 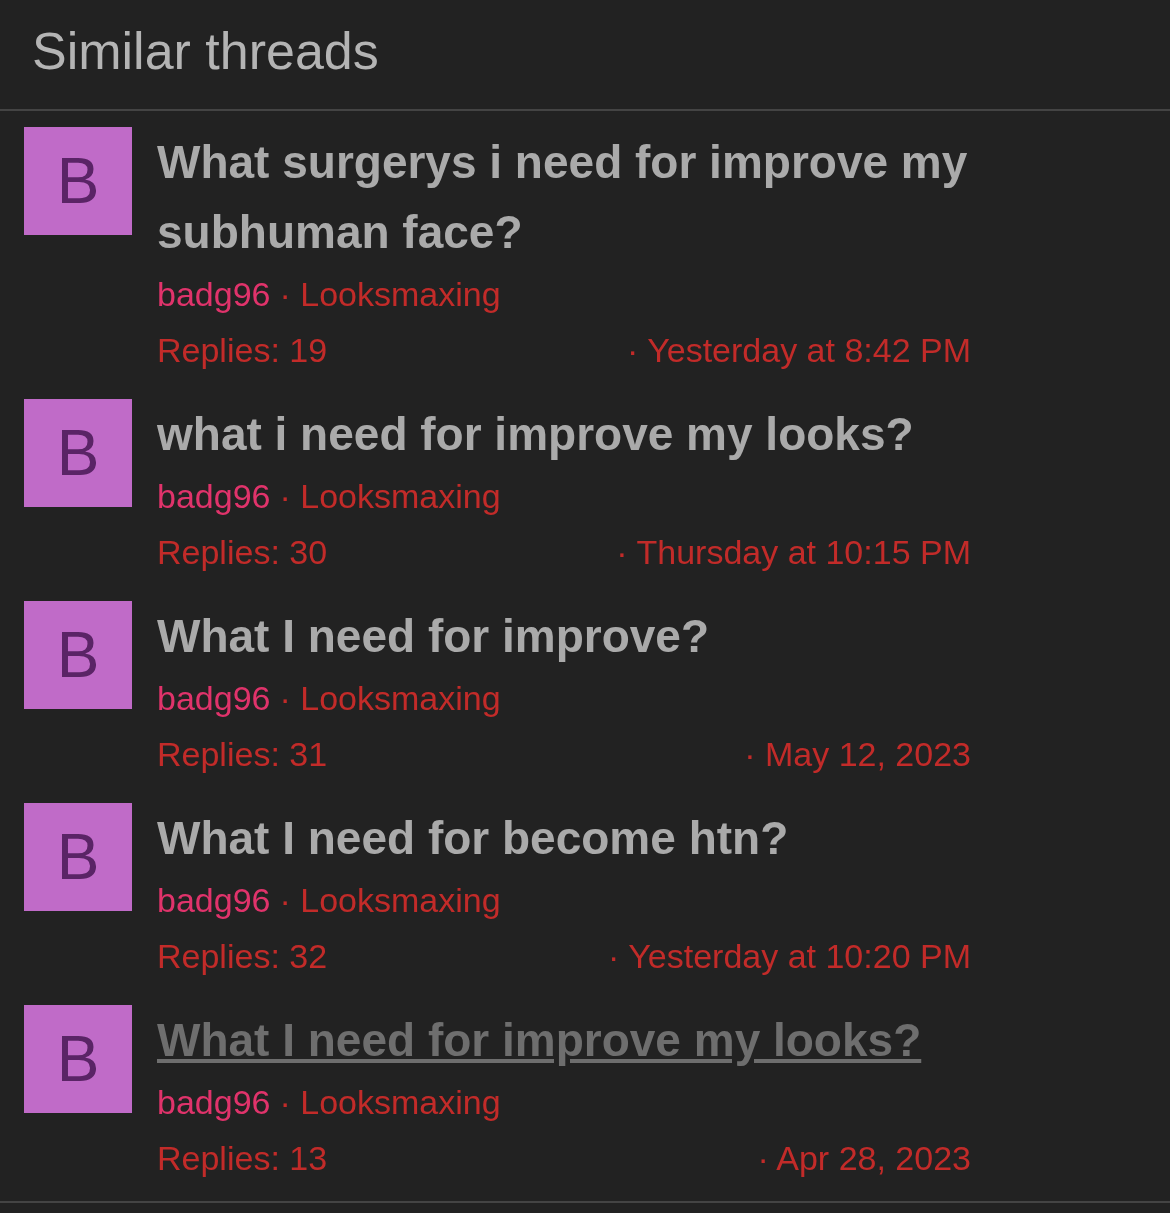 I want to click on post-date: · Yesterday at 10:20 PM, so click(x=789, y=956).